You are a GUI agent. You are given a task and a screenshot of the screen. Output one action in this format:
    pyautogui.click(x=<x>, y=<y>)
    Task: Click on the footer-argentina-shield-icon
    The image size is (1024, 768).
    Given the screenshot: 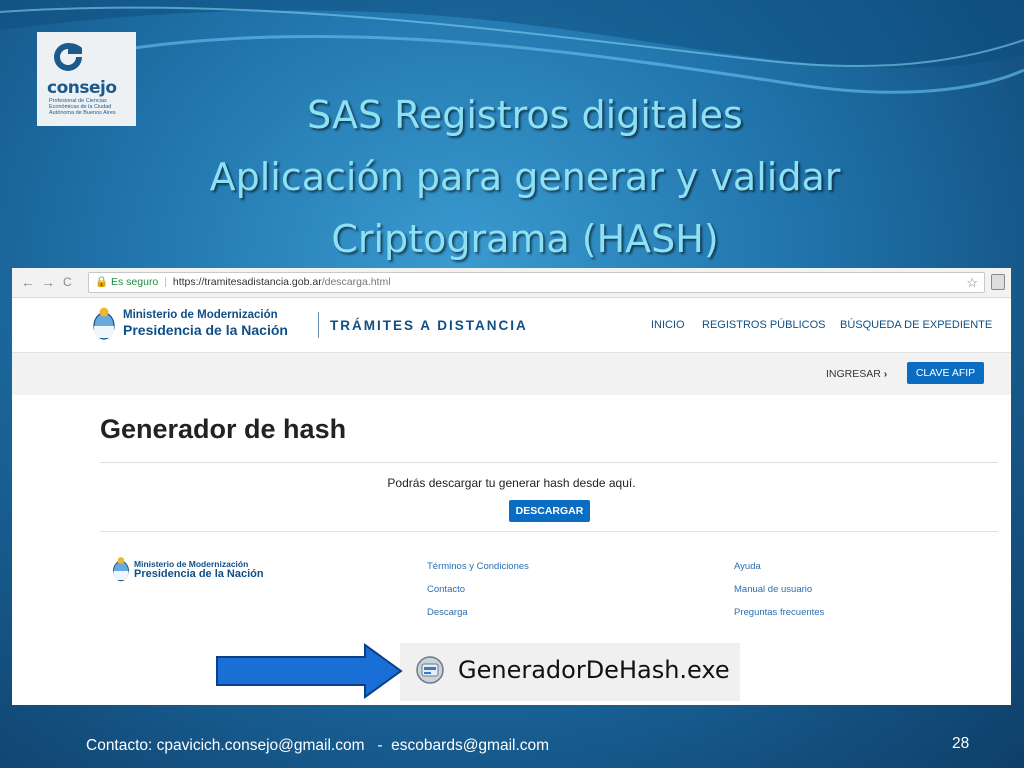 What is the action you would take?
    pyautogui.click(x=121, y=569)
    